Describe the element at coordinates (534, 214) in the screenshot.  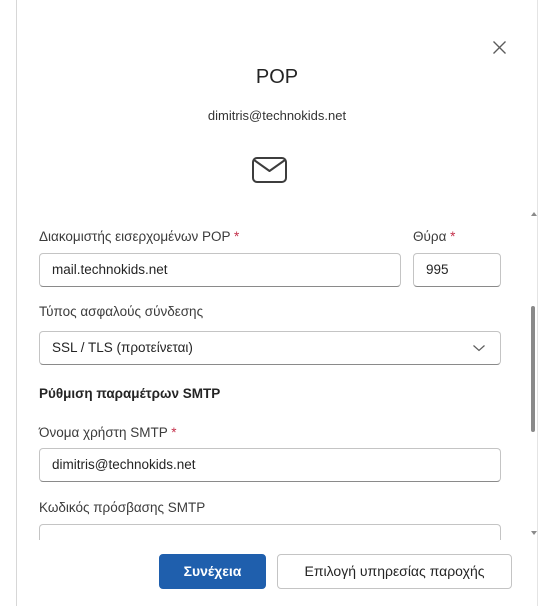
I see `scroll-up-arrow-icon` at that location.